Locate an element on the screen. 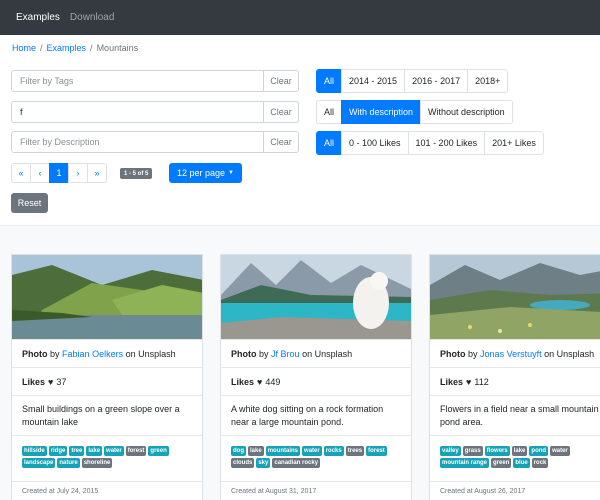  tag-badge: clouds is located at coordinates (243, 463).